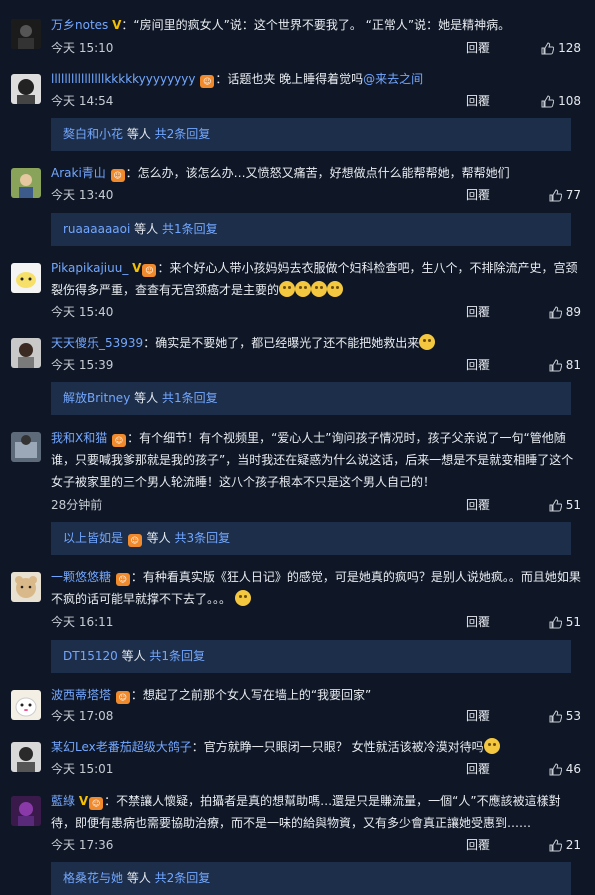 This screenshot has height=895, width=595. What do you see at coordinates (90, 656) in the screenshot?
I see `reply-users: DT15120` at bounding box center [90, 656].